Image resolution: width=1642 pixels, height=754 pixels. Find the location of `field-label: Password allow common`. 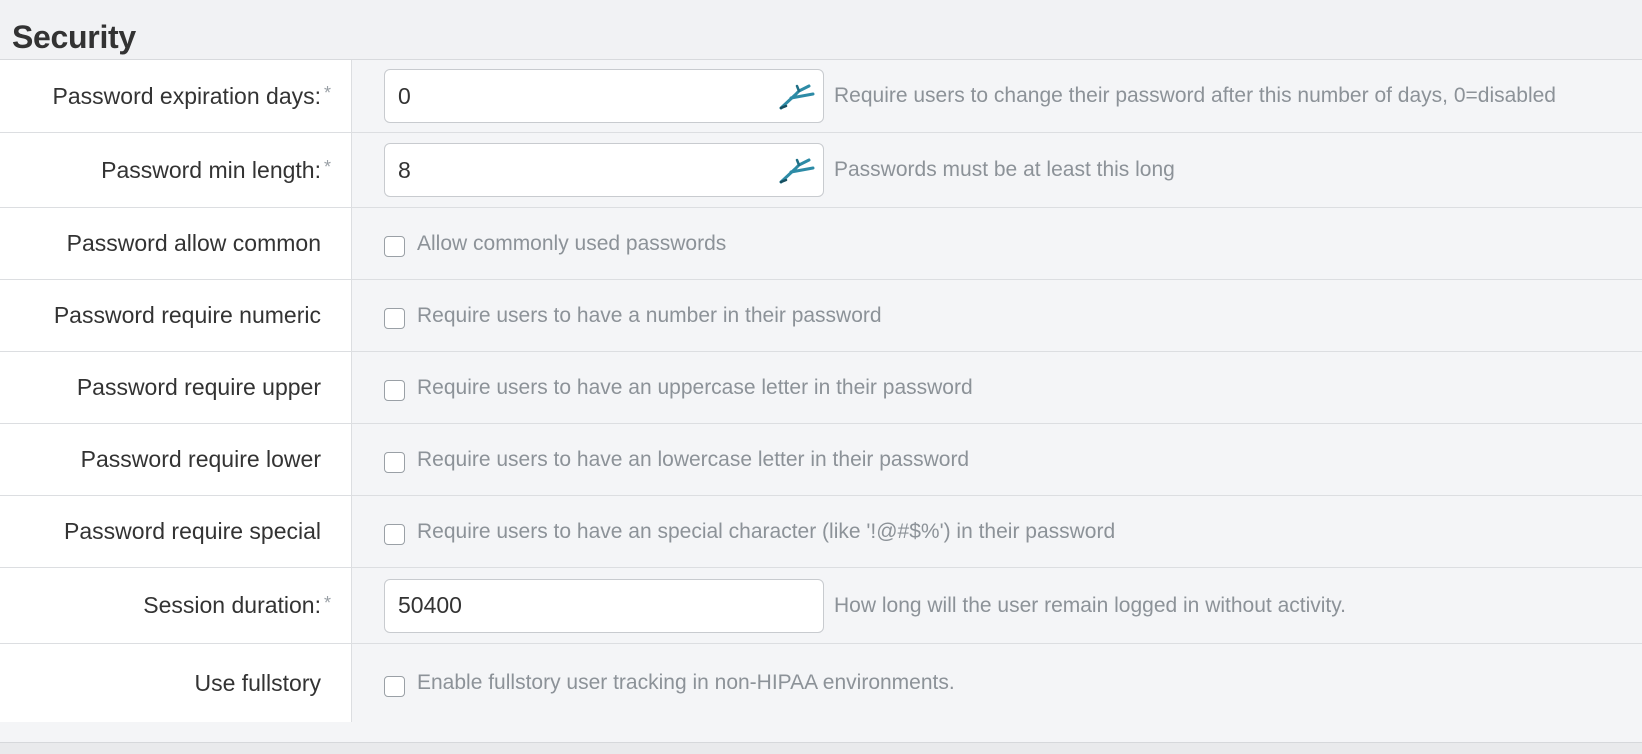

field-label: Password allow common is located at coordinates (193, 243).